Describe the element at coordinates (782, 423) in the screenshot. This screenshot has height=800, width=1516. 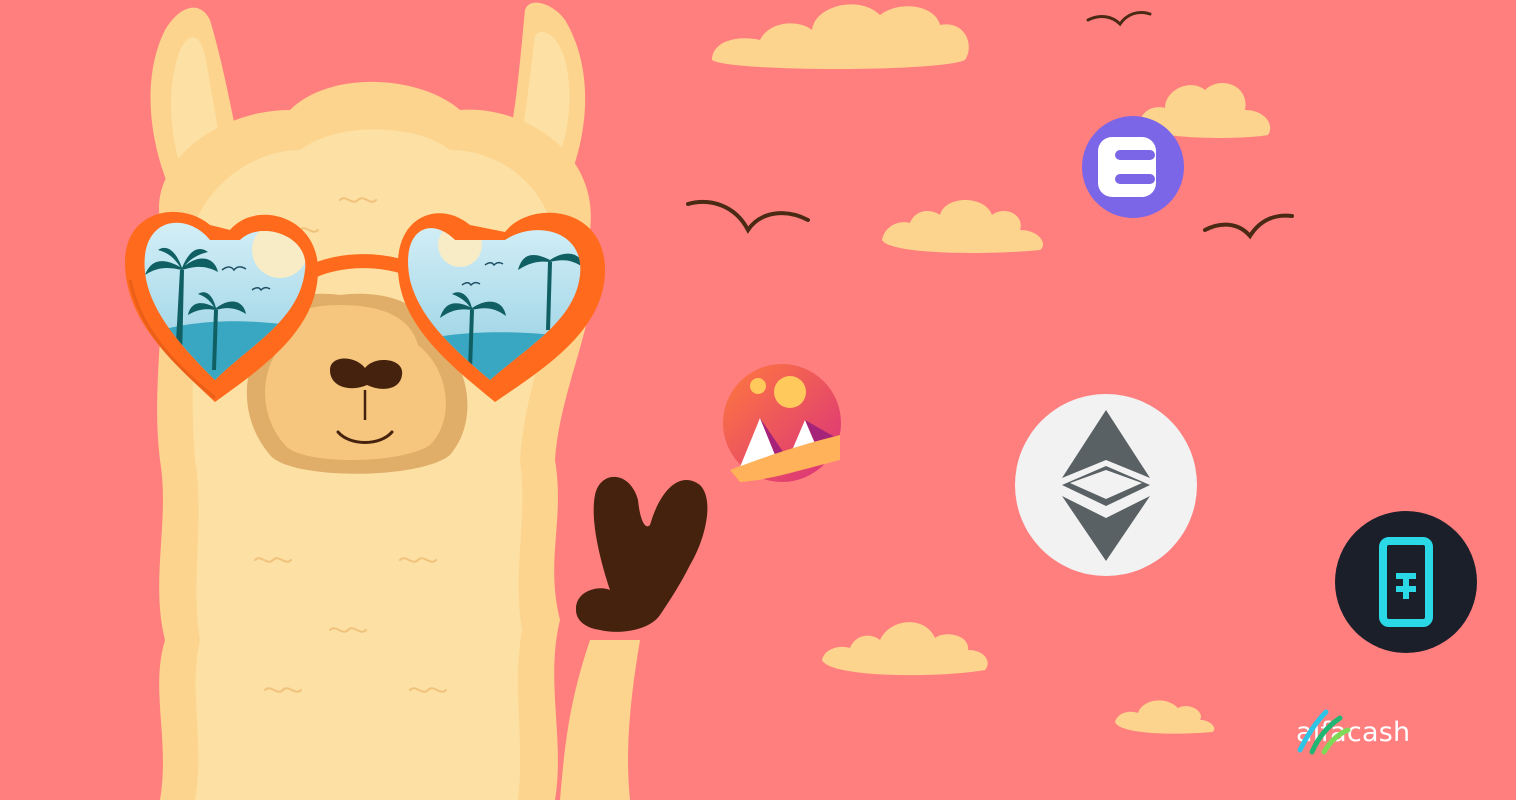
I see `decentraland-coin-icon` at that location.